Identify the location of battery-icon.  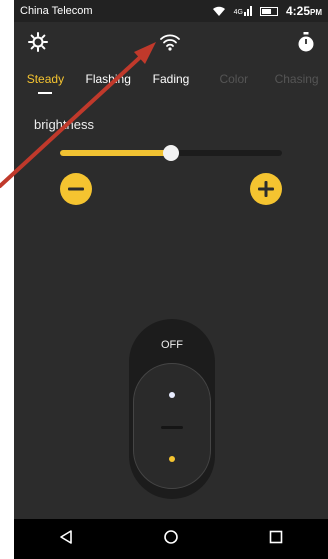
(268, 11).